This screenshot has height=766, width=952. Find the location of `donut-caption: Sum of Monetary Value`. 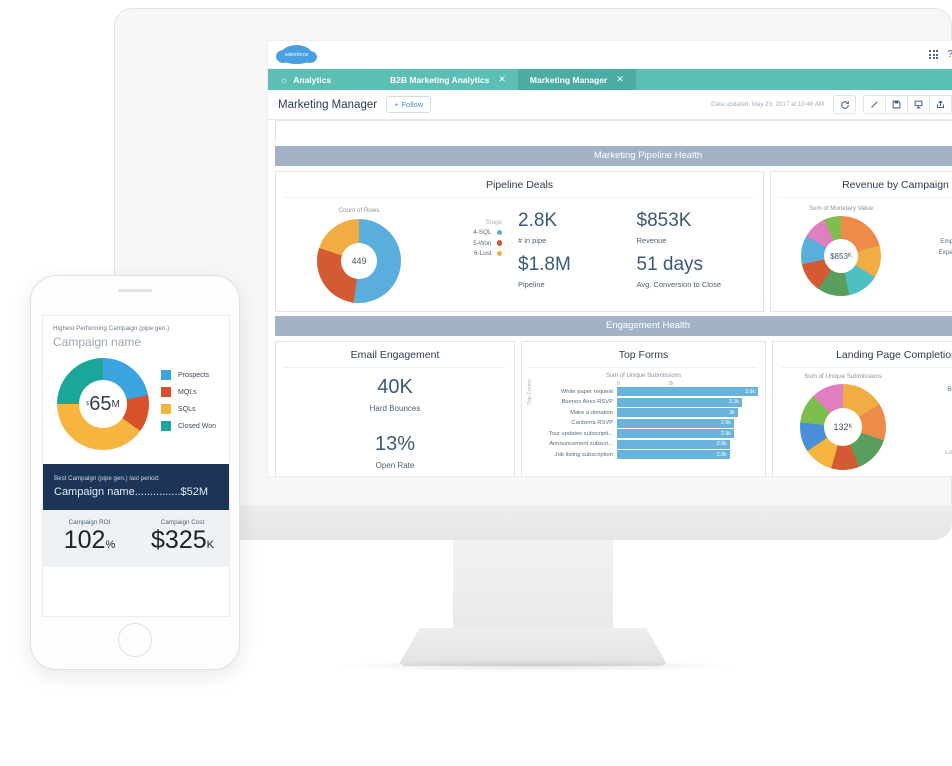

donut-caption: Sum of Monetary Value is located at coordinates (841, 208).